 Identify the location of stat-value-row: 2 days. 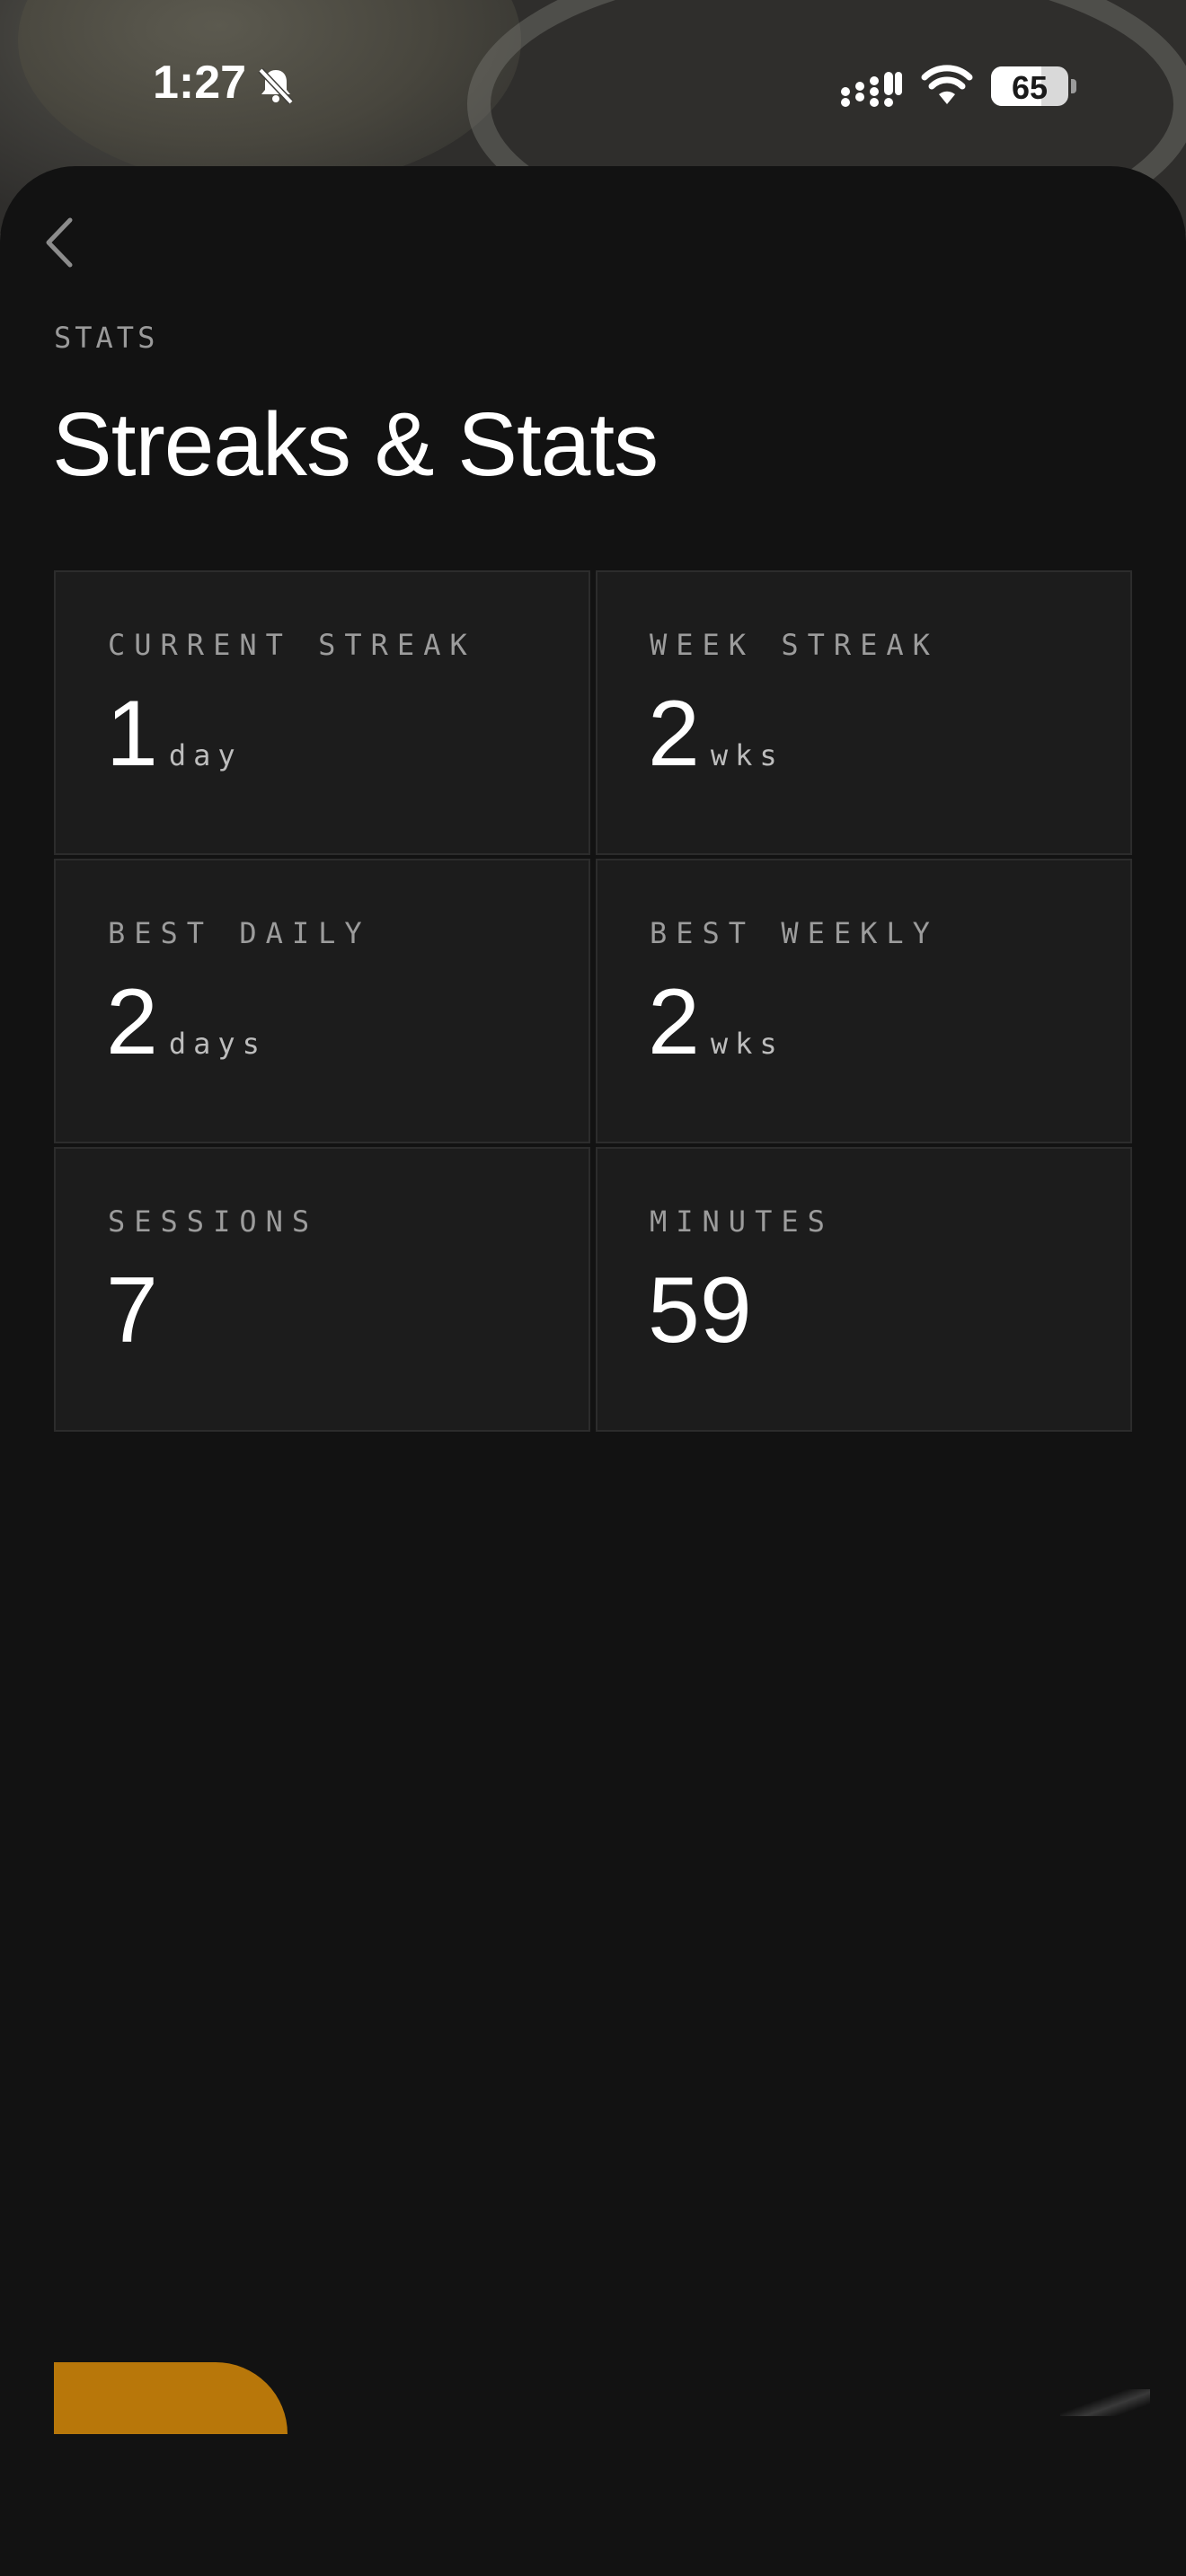
(186, 1022).